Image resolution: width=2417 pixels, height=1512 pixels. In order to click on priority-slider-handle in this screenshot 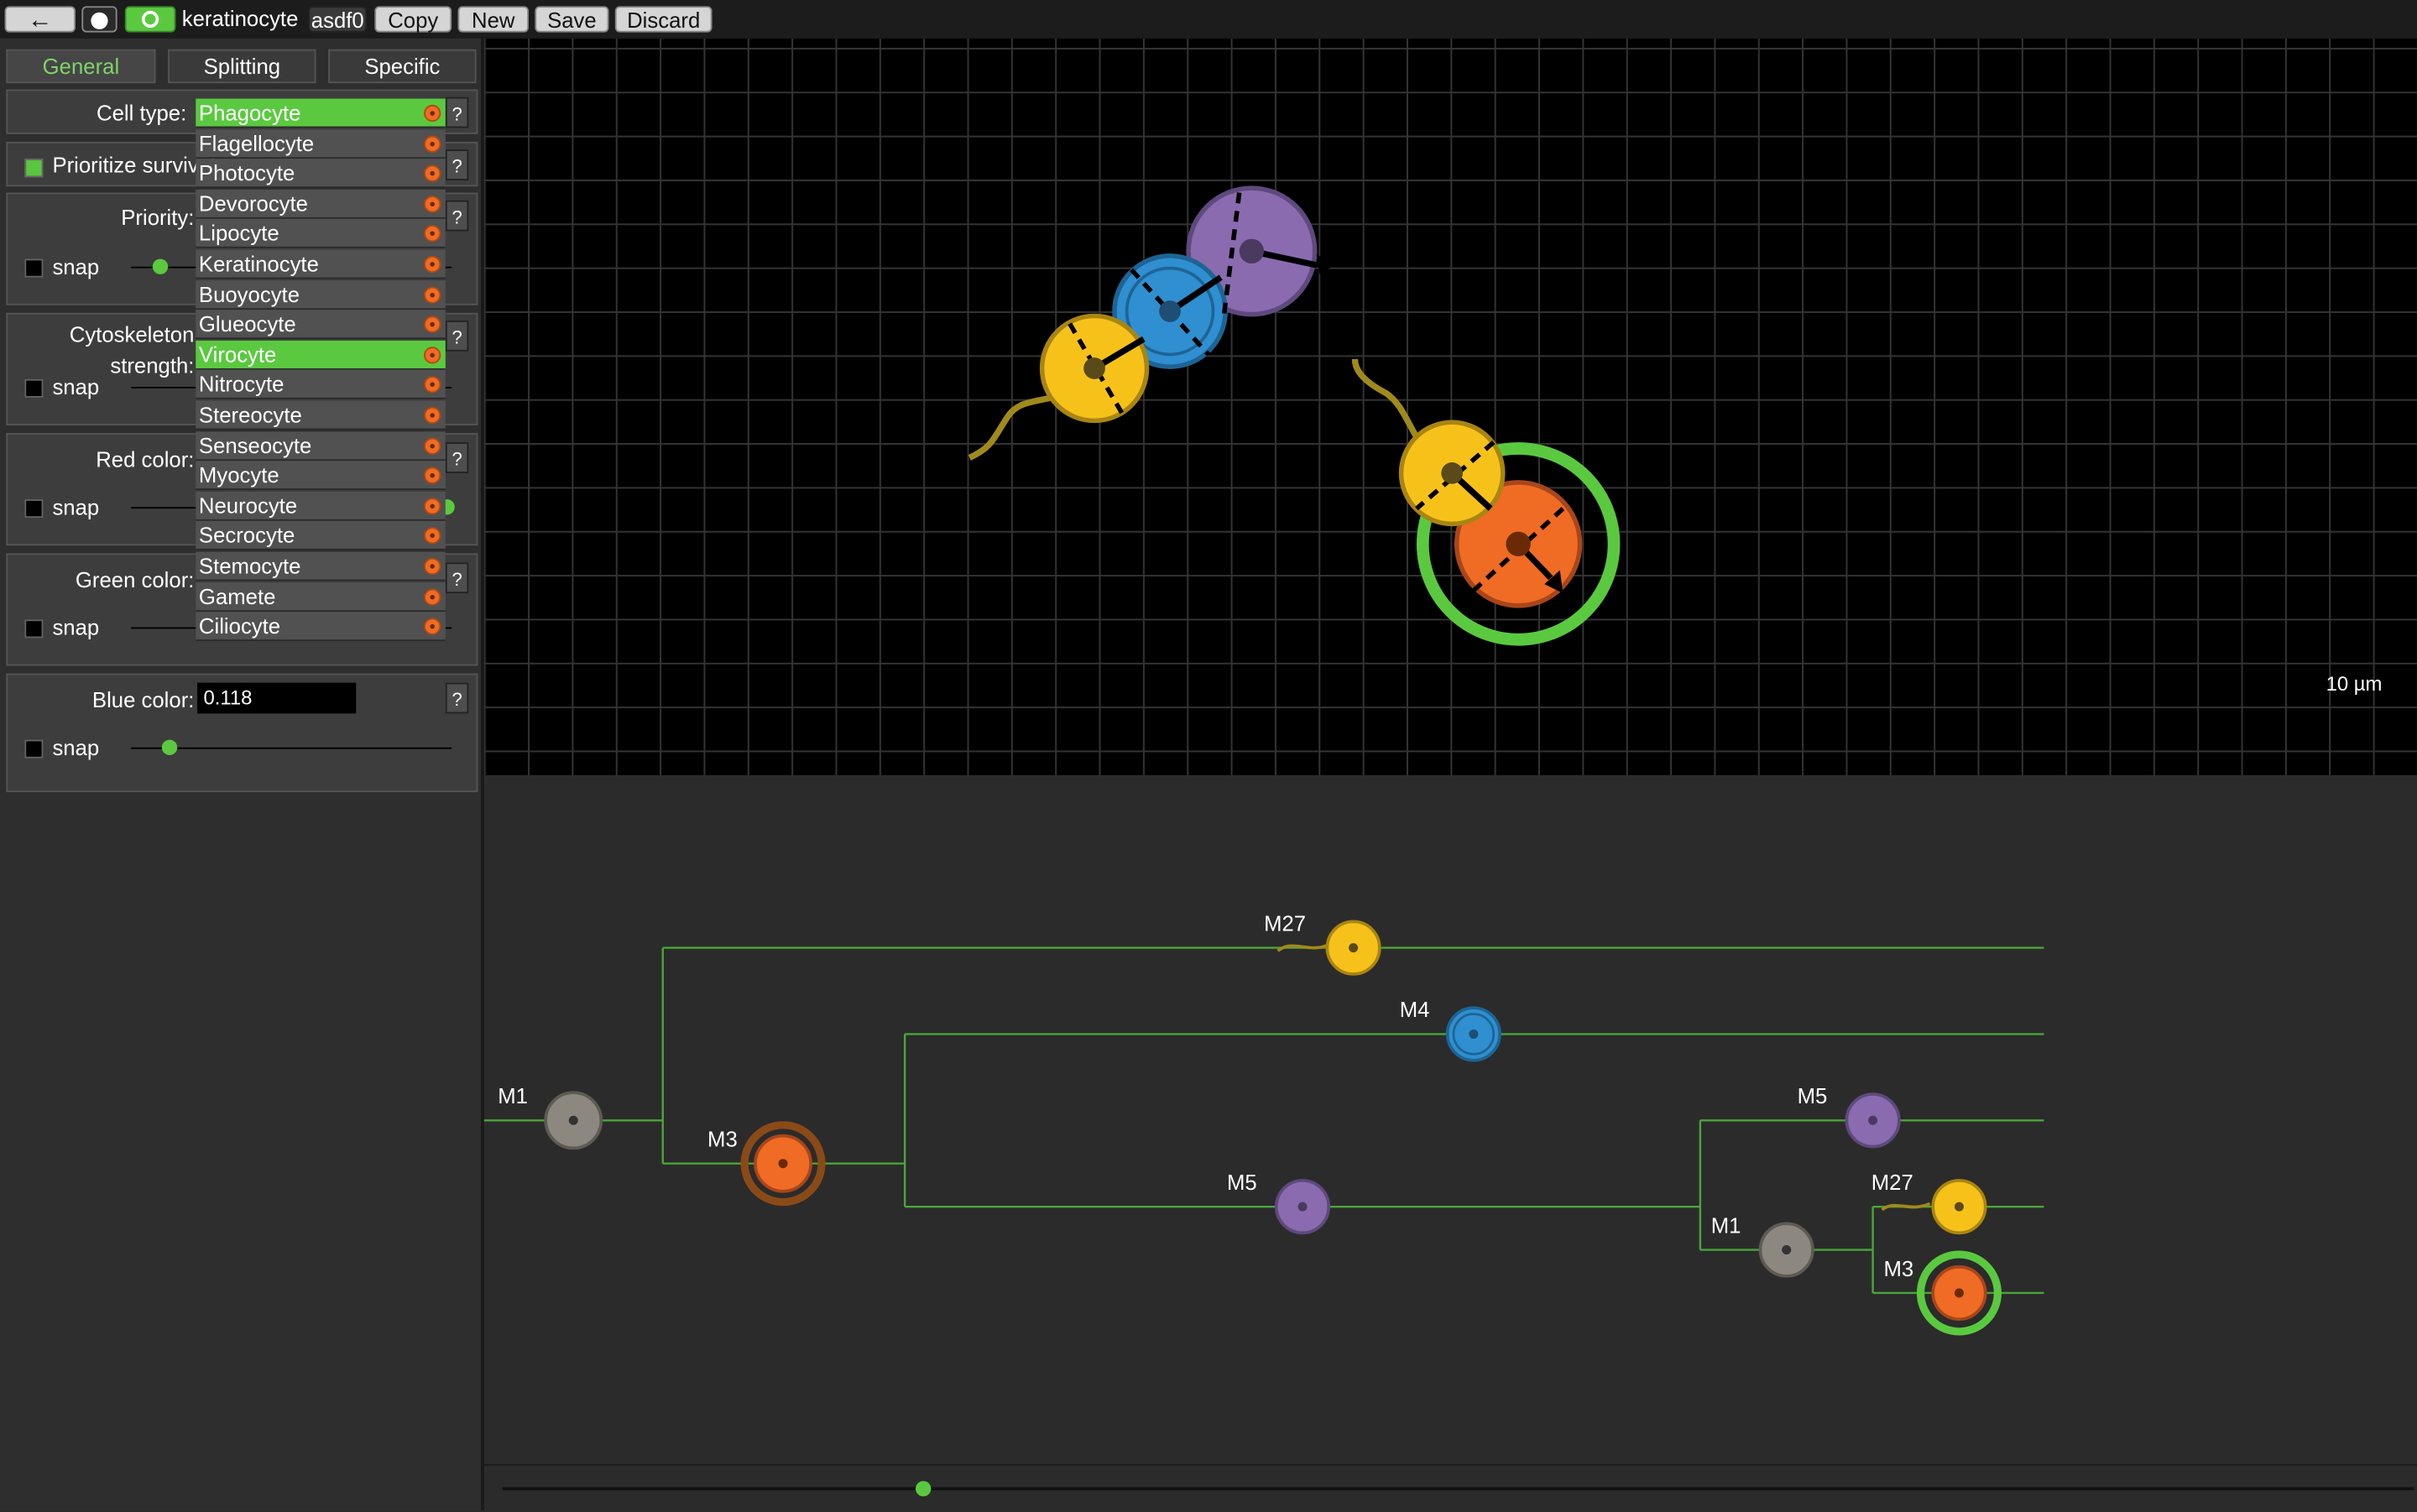, I will do `click(160, 266)`.